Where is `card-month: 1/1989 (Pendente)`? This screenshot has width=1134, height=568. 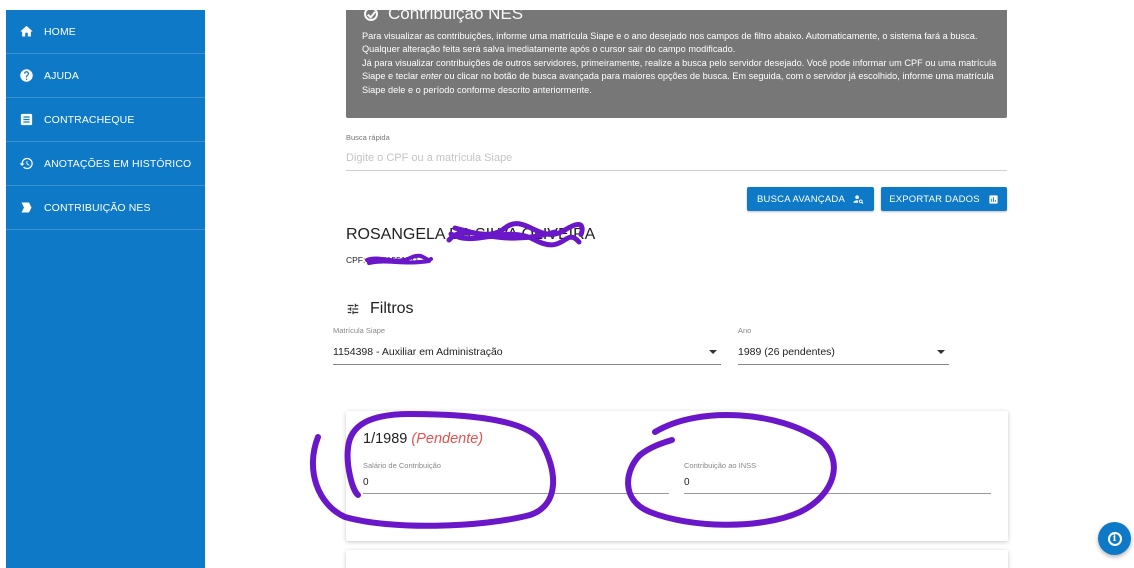 card-month: 1/1989 (Pendente) is located at coordinates (423, 439).